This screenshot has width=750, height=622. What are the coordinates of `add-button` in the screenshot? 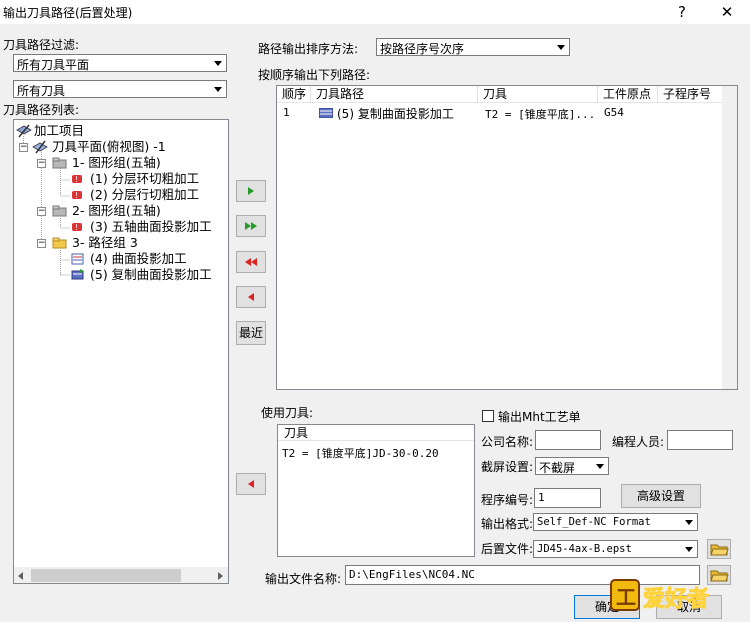 It's located at (251, 191).